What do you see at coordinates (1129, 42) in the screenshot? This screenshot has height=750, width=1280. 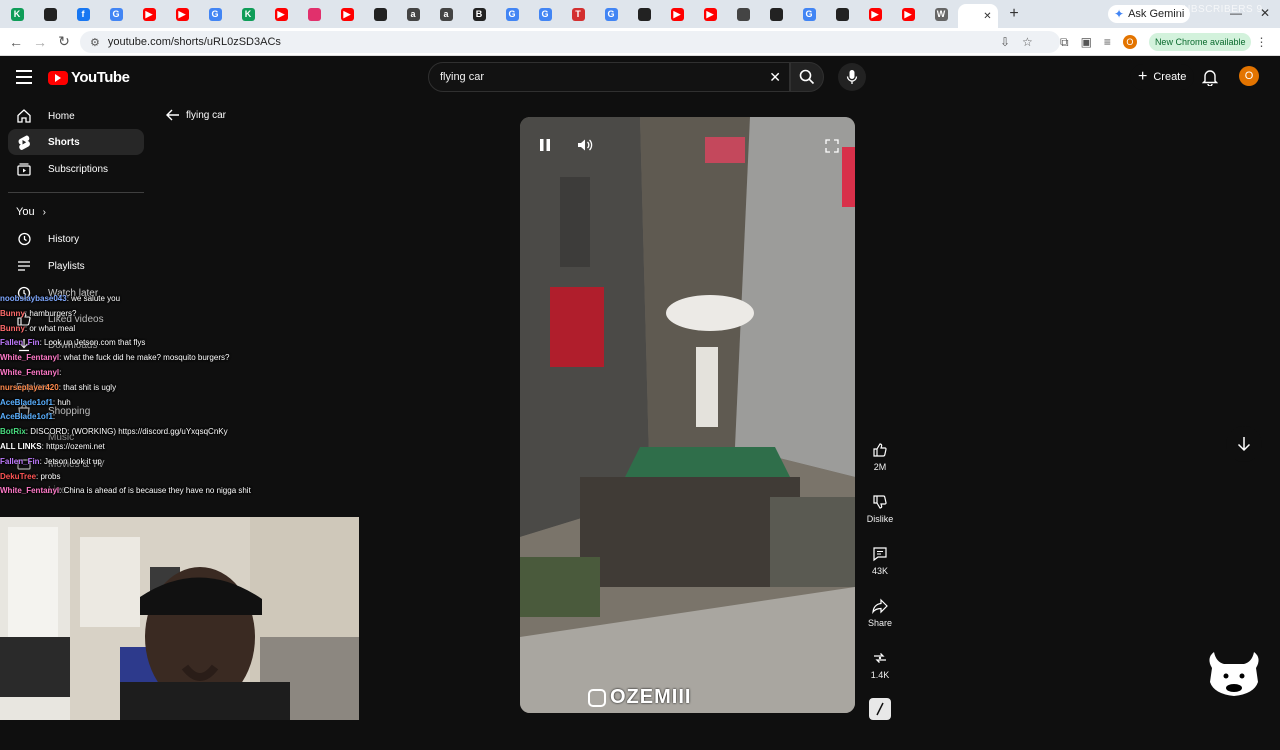 I see `profile-avatar: O` at bounding box center [1129, 42].